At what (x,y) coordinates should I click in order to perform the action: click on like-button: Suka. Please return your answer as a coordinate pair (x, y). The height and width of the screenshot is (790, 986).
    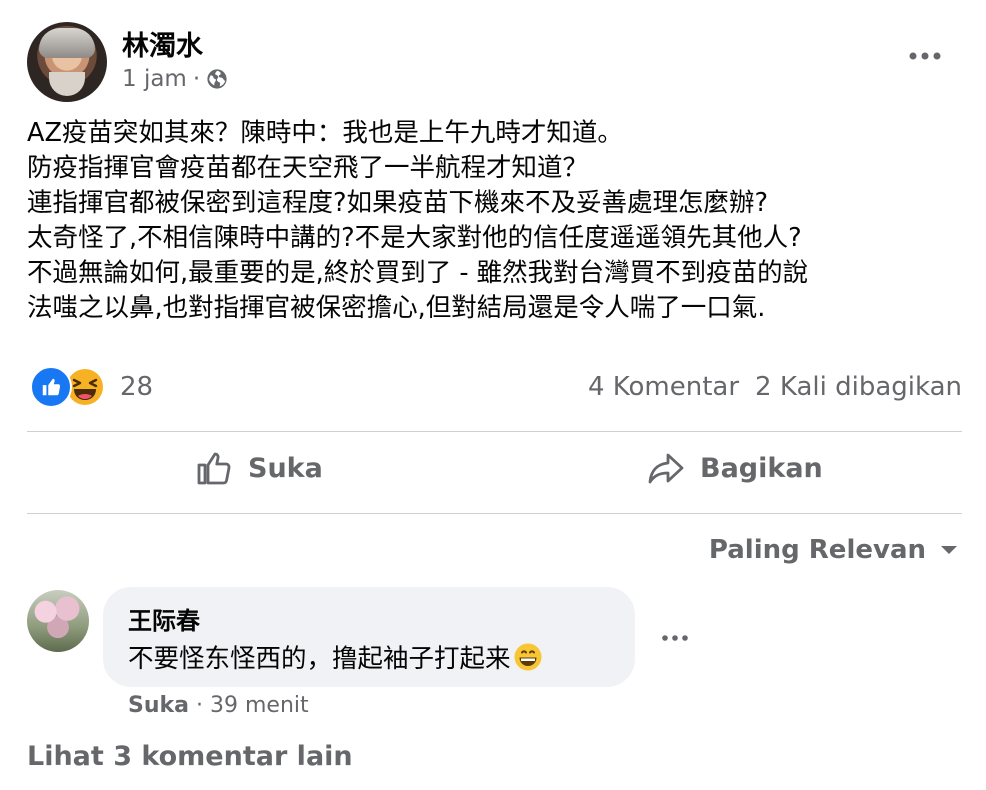
    Looking at the image, I should click on (258, 468).